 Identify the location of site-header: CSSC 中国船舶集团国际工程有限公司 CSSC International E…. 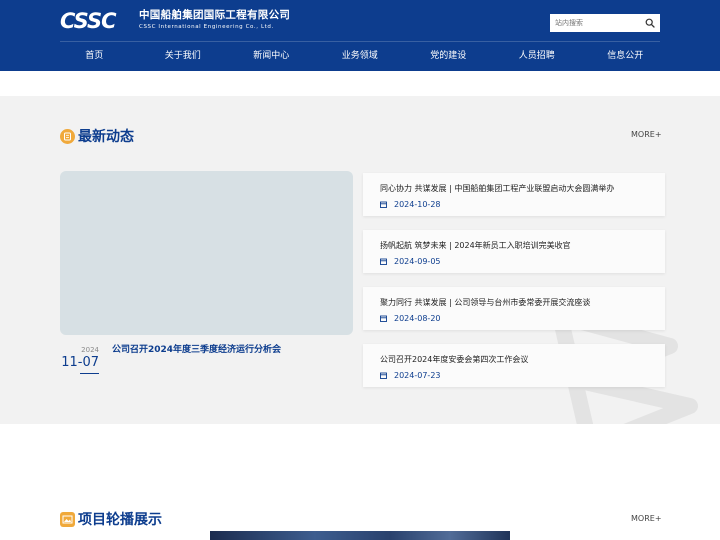
(360, 35).